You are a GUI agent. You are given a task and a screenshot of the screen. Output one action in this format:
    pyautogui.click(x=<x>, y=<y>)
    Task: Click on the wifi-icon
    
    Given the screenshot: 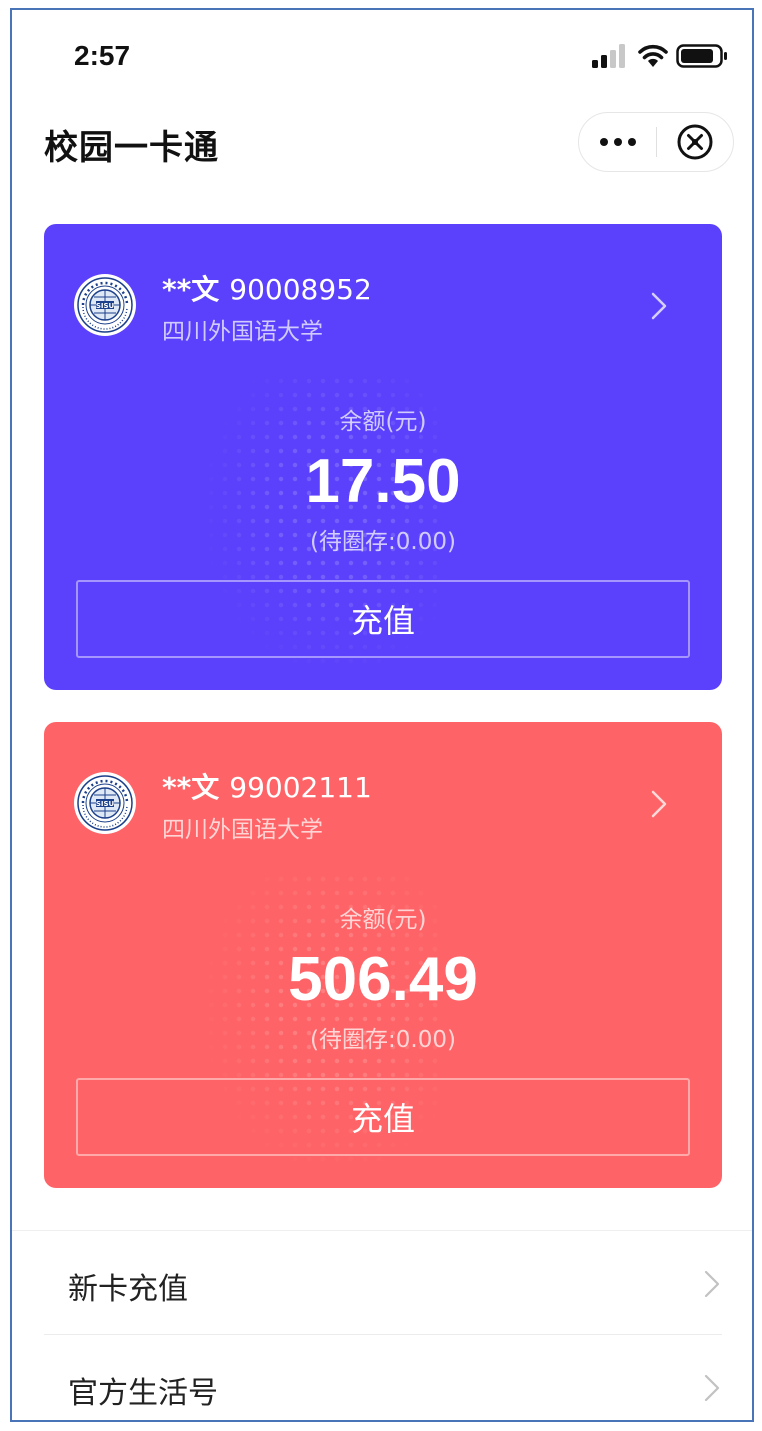 What is the action you would take?
    pyautogui.click(x=653, y=55)
    